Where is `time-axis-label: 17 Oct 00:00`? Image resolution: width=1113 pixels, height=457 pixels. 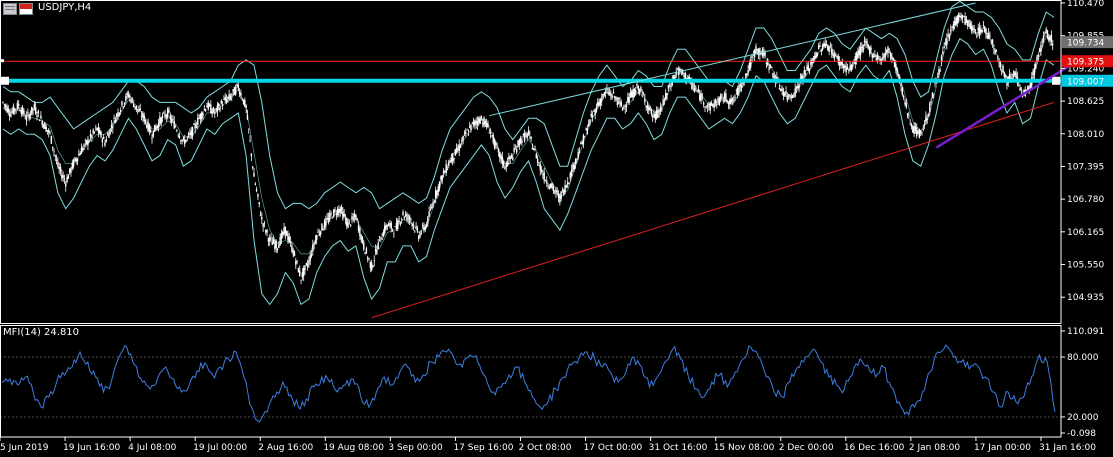
time-axis-label: 17 Oct 00:00 is located at coordinates (613, 448).